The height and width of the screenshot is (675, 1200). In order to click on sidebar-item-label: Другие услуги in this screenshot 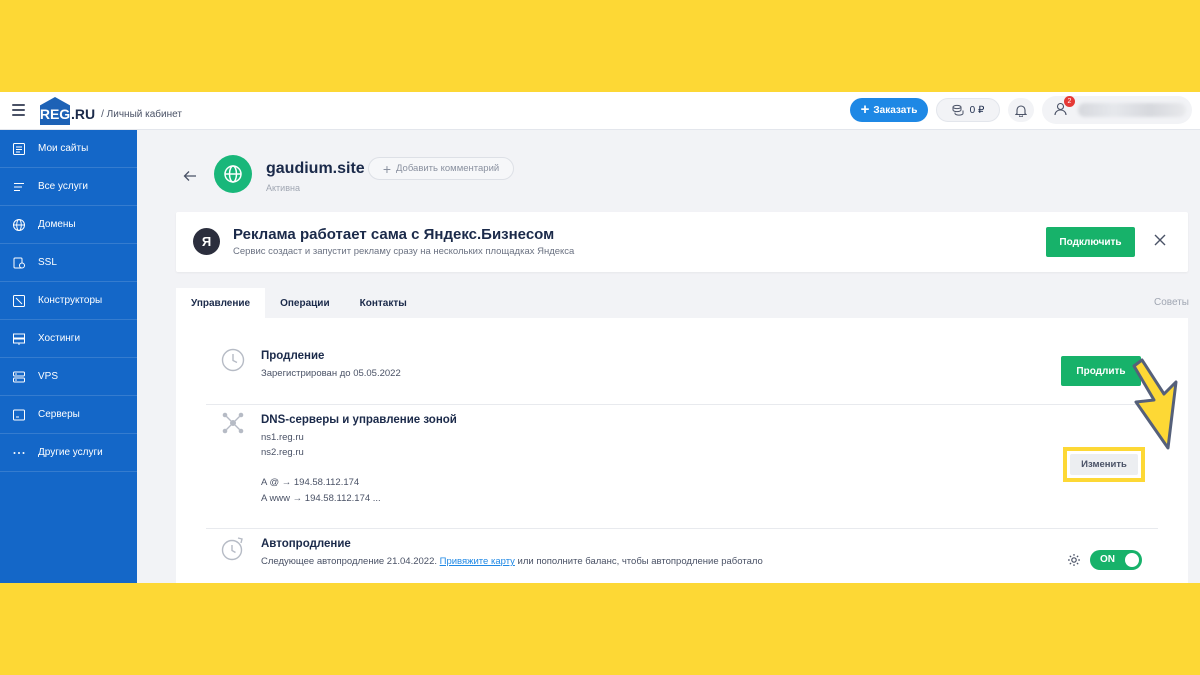, I will do `click(70, 452)`.